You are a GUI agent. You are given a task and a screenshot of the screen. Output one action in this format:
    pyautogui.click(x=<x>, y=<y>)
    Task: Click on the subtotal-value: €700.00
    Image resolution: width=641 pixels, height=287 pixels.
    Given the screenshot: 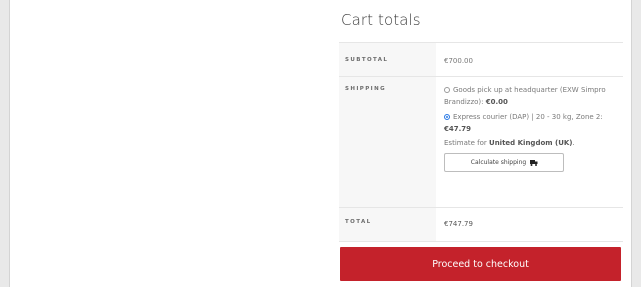 What is the action you would take?
    pyautogui.click(x=458, y=61)
    